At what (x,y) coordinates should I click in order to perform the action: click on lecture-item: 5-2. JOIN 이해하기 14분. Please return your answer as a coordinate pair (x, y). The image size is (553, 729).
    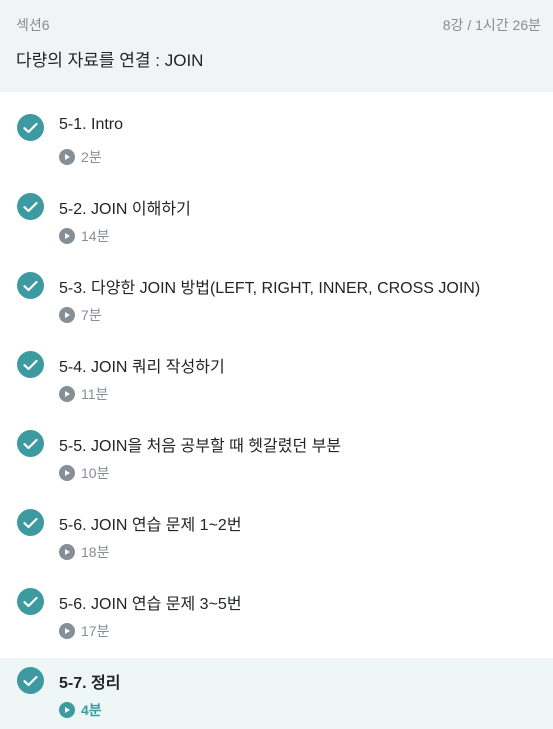
    Looking at the image, I should click on (276, 223).